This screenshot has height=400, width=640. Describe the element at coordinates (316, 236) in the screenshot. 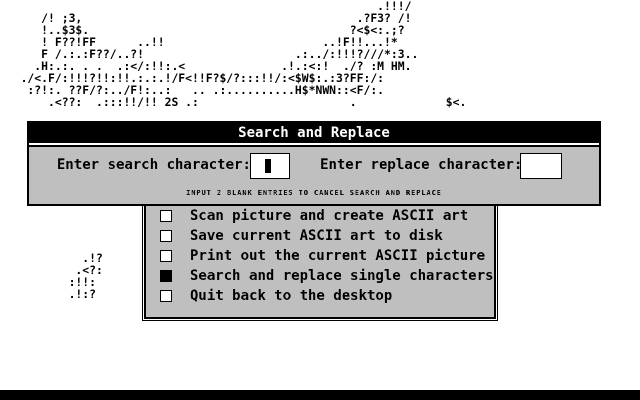

I see `menu-item-label: Save current ASCII art to disk` at that location.